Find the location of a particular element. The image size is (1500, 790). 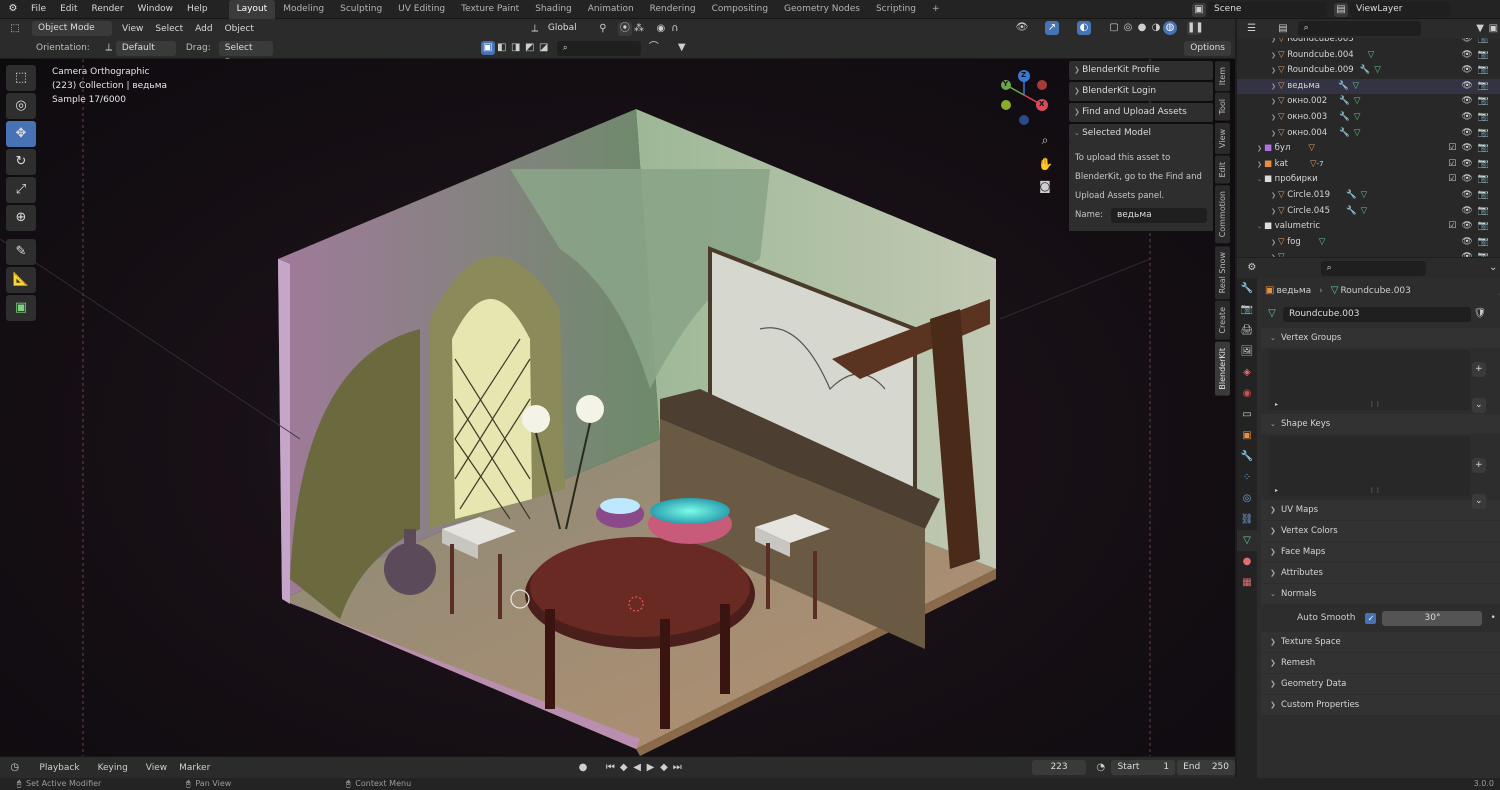

breadcrumb-object: ведьма is located at coordinates (1293, 291).